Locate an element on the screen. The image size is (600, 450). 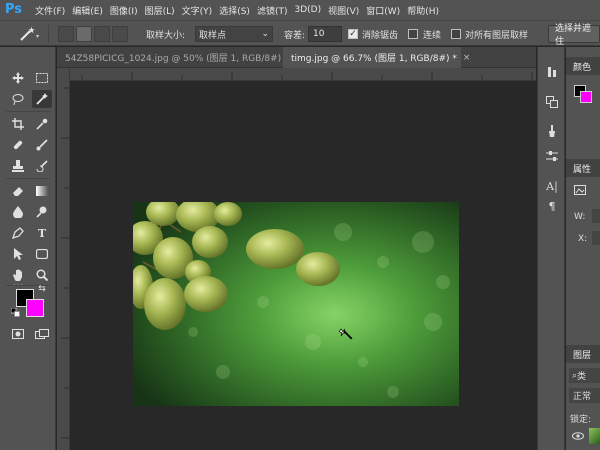
zoom-icon is located at coordinates (42, 275).